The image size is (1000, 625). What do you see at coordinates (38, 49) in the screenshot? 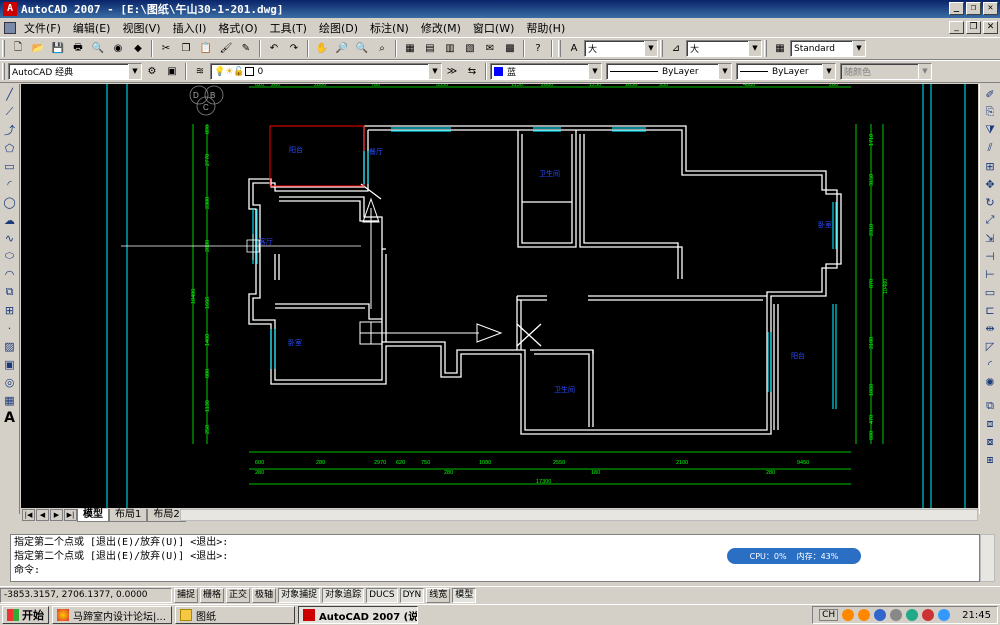
I see `open-file-icon: 📂` at bounding box center [38, 49].